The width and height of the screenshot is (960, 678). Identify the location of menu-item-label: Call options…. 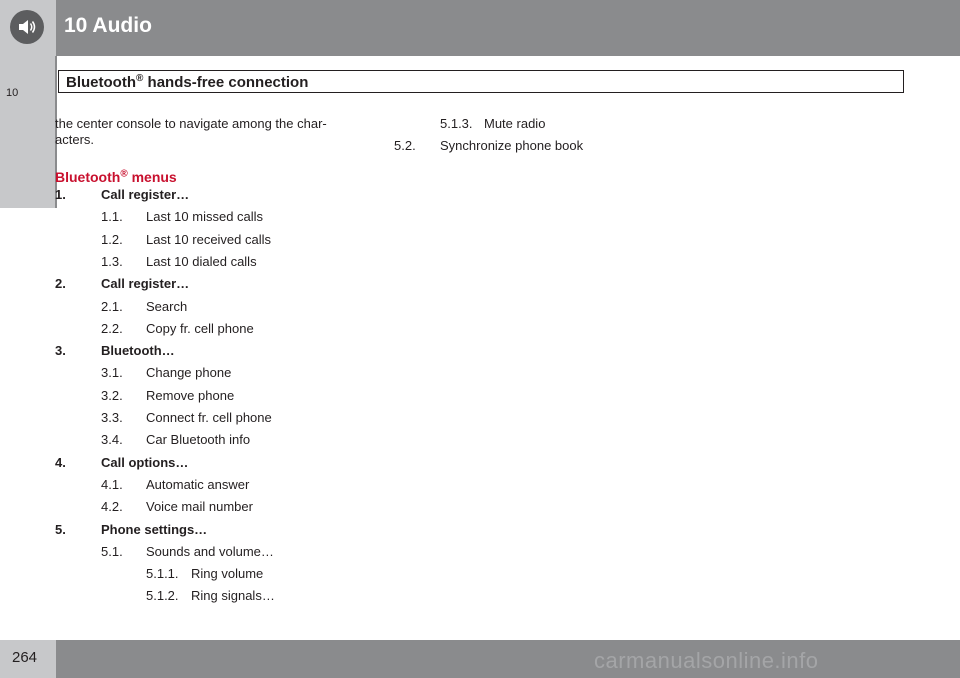
(145, 462).